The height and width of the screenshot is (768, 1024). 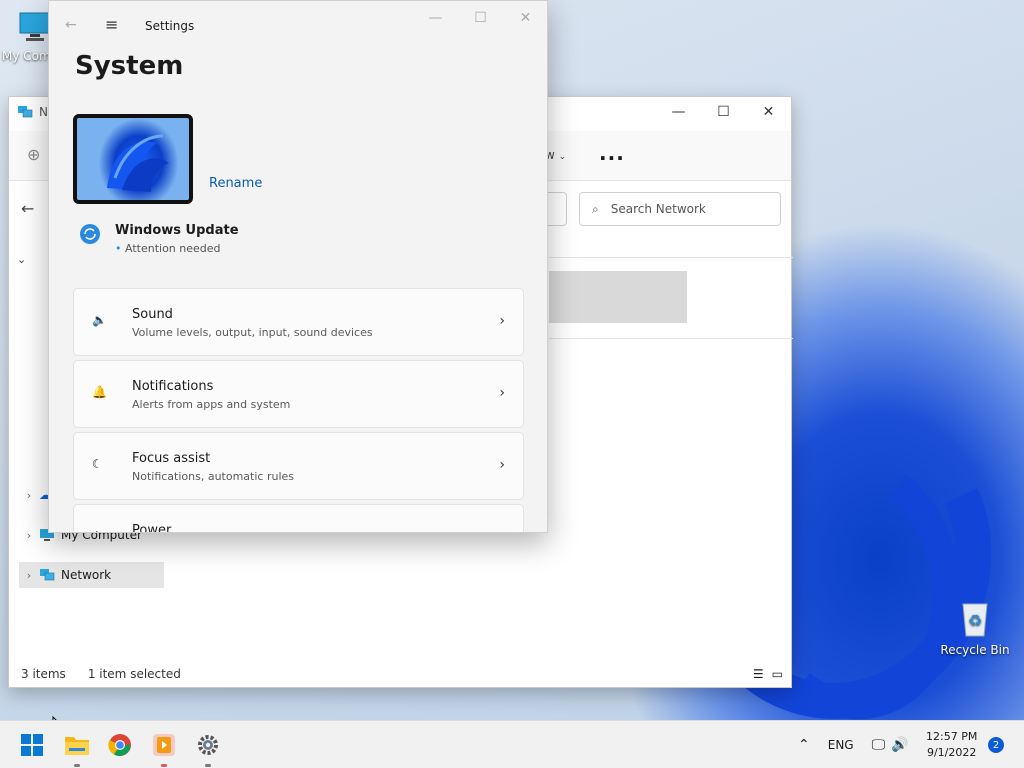 I want to click on folder-icon, so click(x=77, y=746).